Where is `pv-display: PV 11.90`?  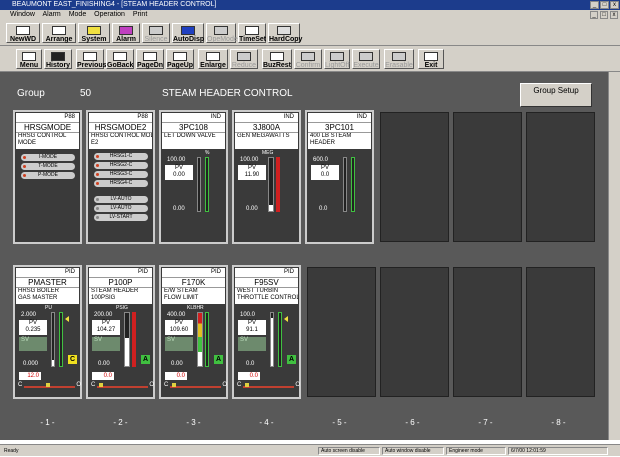 pv-display: PV 11.90 is located at coordinates (252, 172).